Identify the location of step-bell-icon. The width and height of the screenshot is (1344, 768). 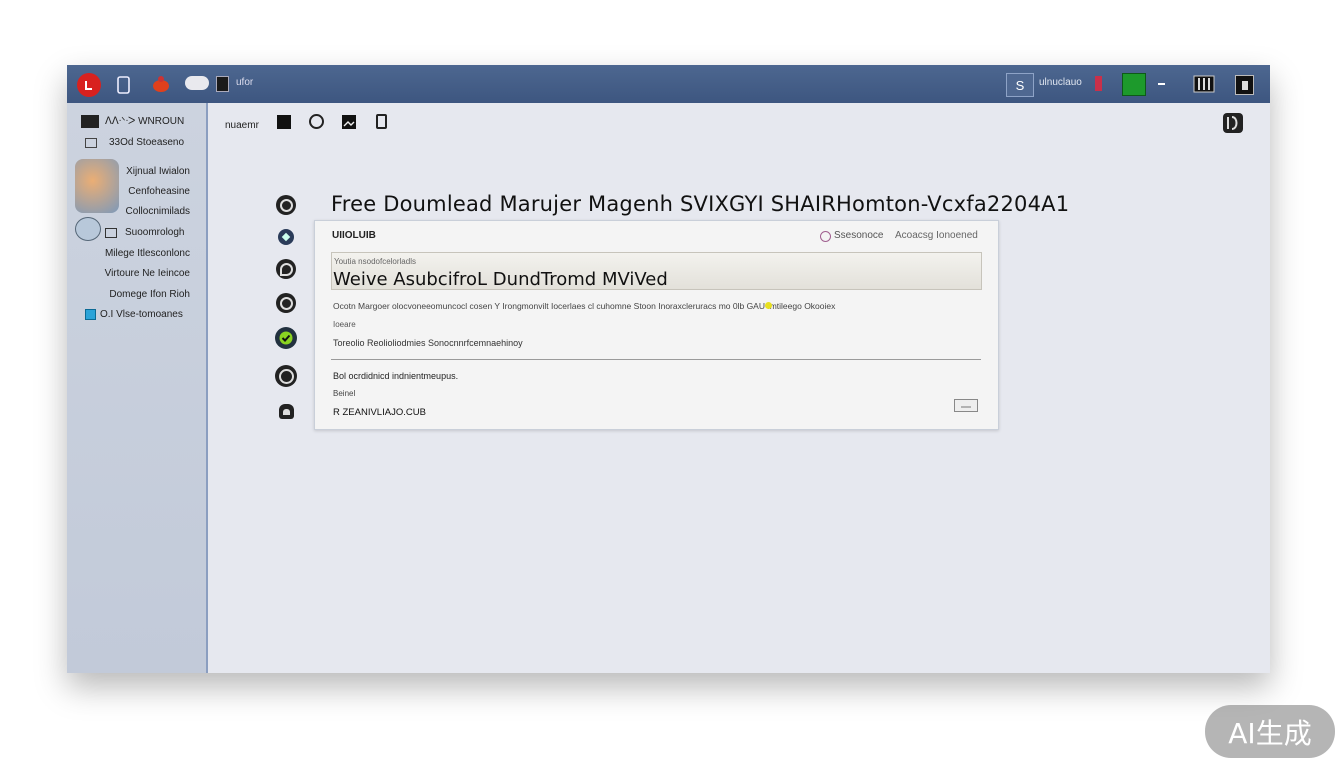
(286, 411).